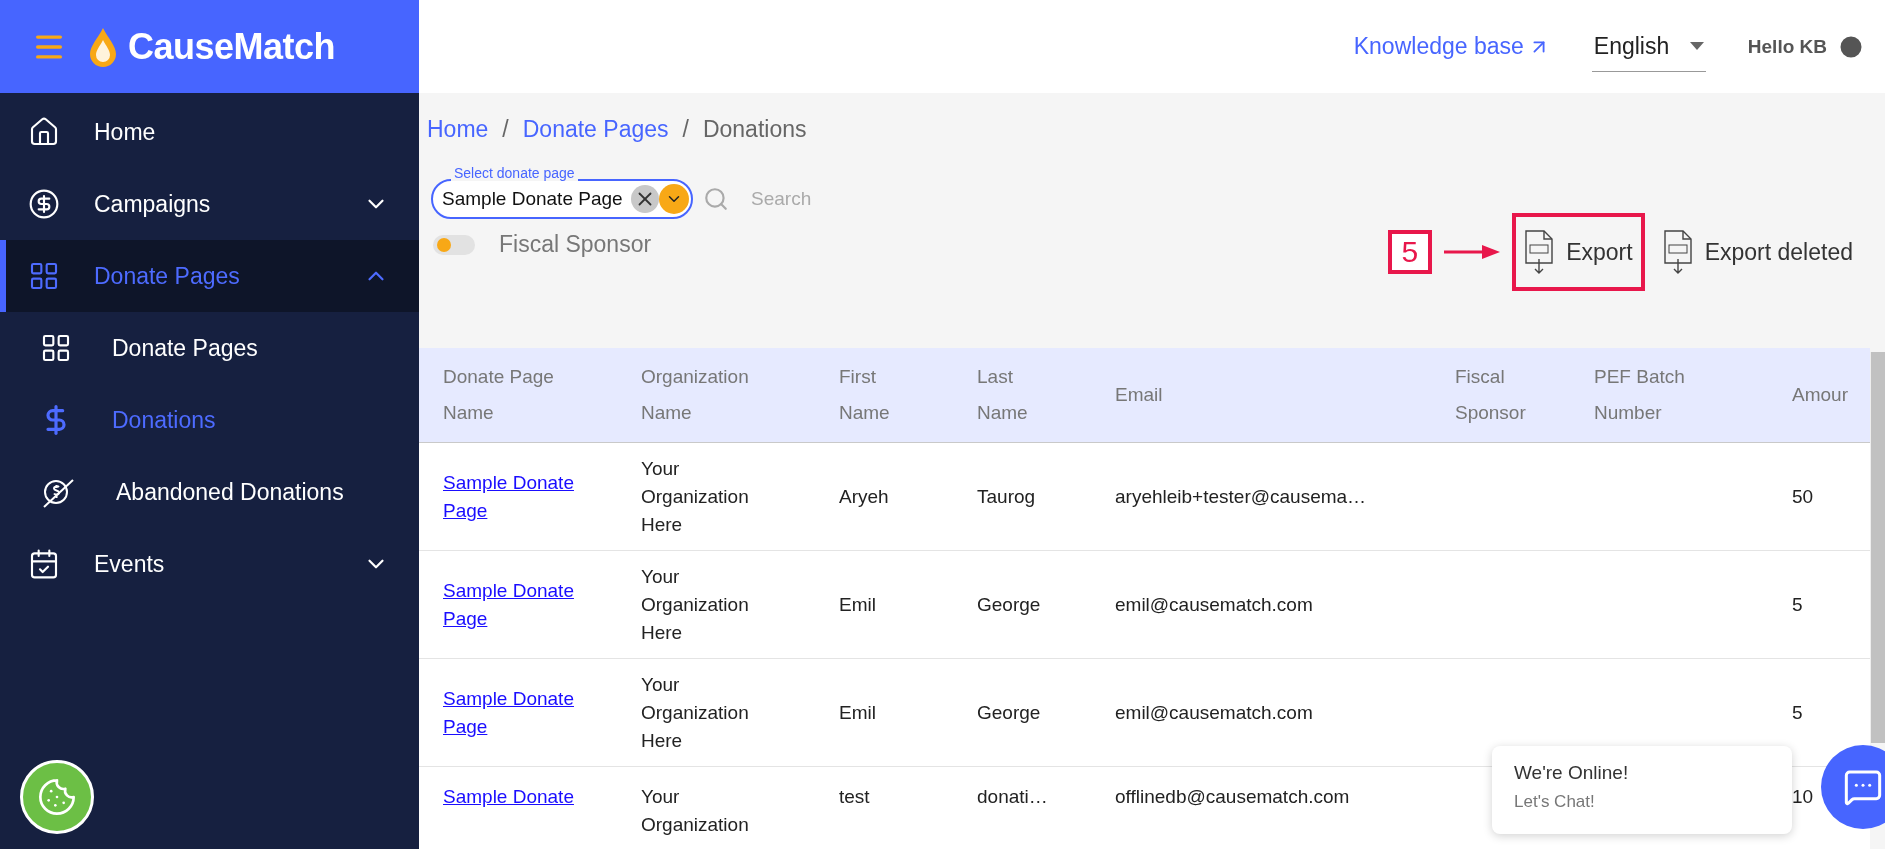 This screenshot has height=849, width=1885. Describe the element at coordinates (1578, 252) in the screenshot. I see `export-button: Export` at that location.